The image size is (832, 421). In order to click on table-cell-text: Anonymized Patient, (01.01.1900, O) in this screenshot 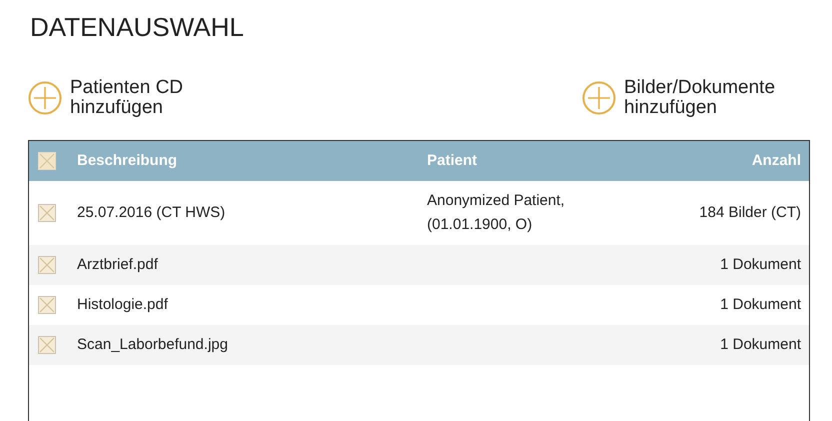, I will do `click(496, 213)`.